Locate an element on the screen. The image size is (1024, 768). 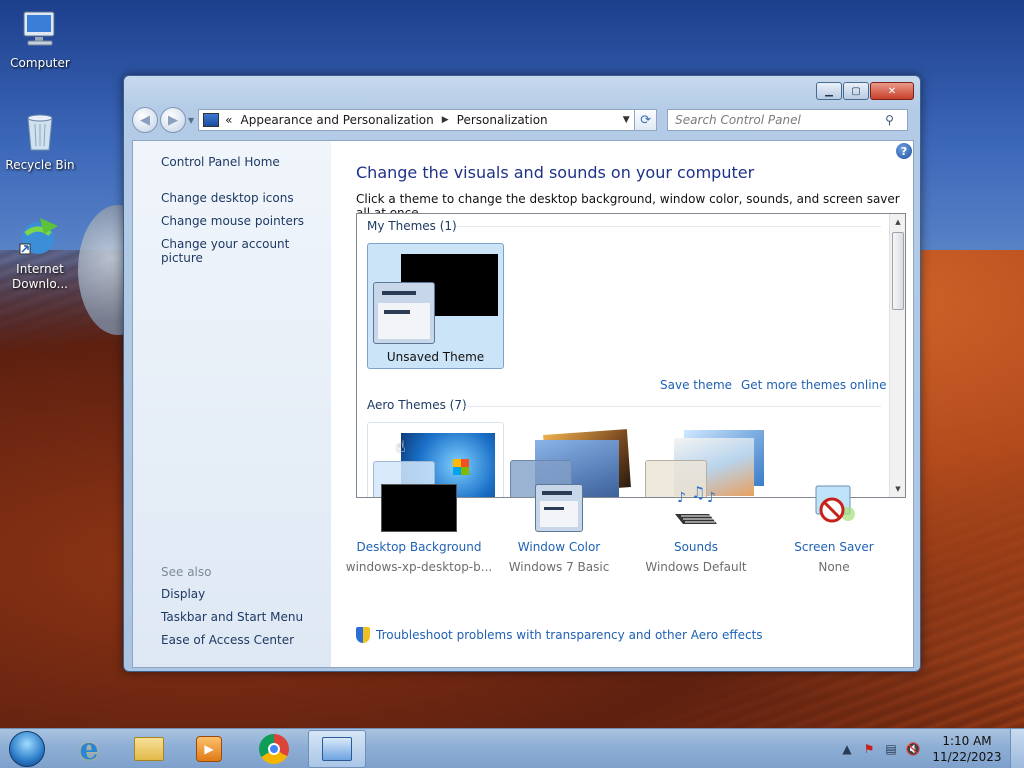
search-box: ⚲ is located at coordinates (788, 120).